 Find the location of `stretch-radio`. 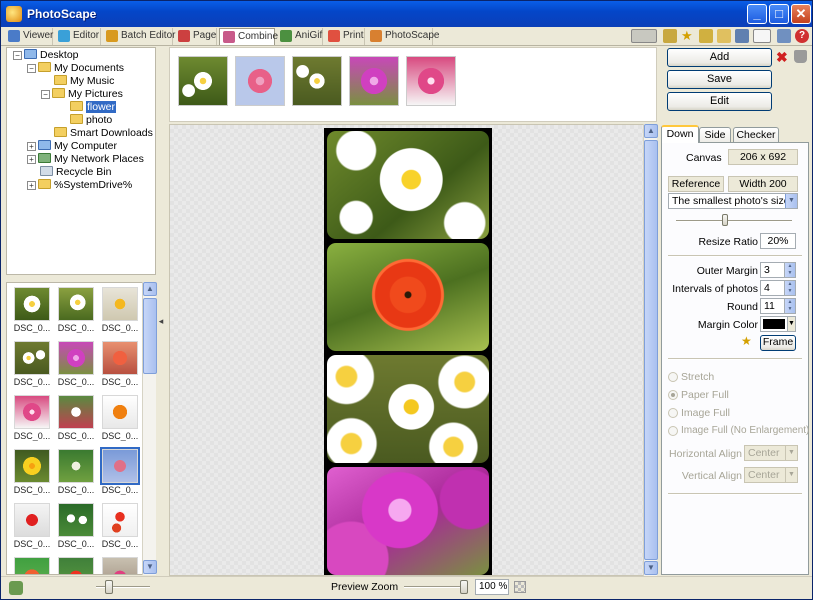

stretch-radio is located at coordinates (673, 377).